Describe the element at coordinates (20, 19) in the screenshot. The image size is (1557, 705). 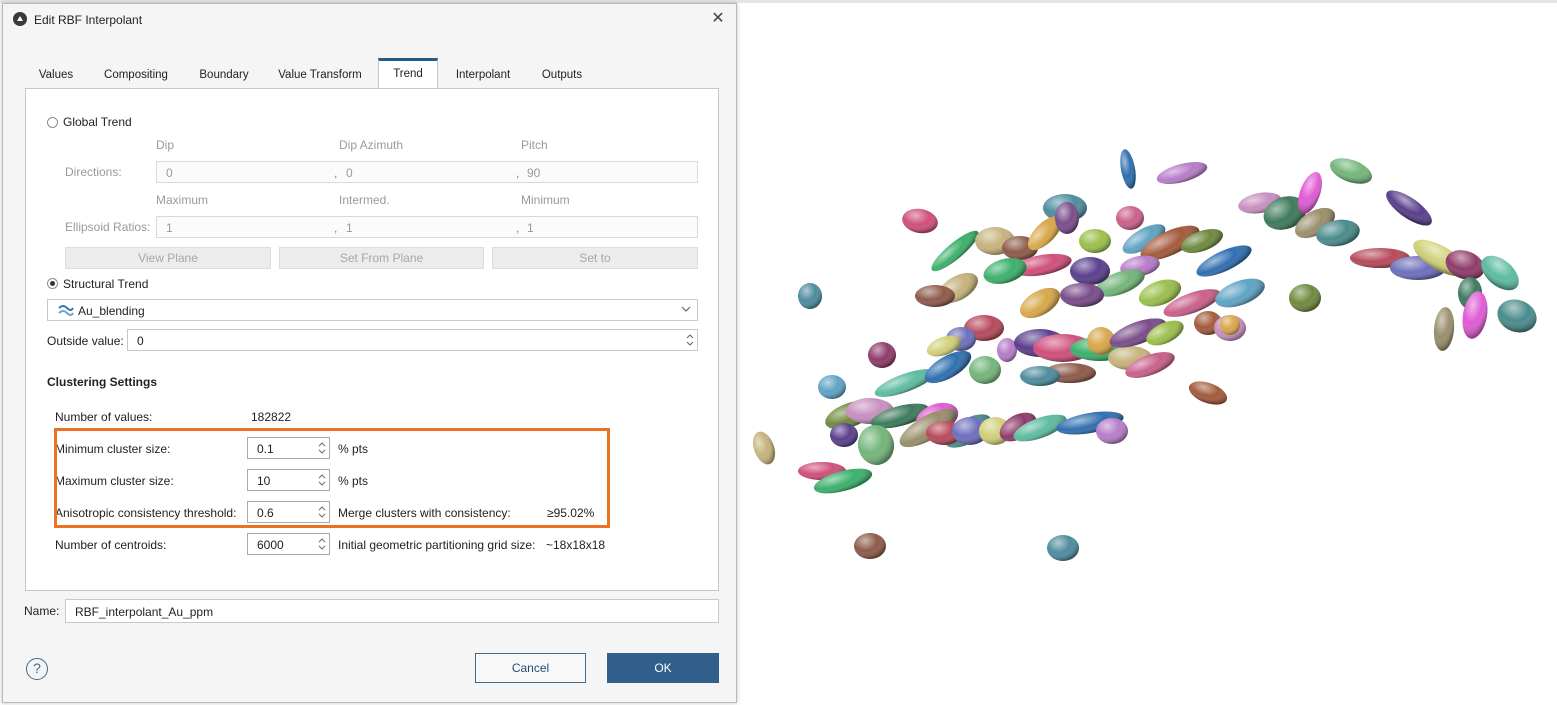
I see `app-logo-icon` at that location.